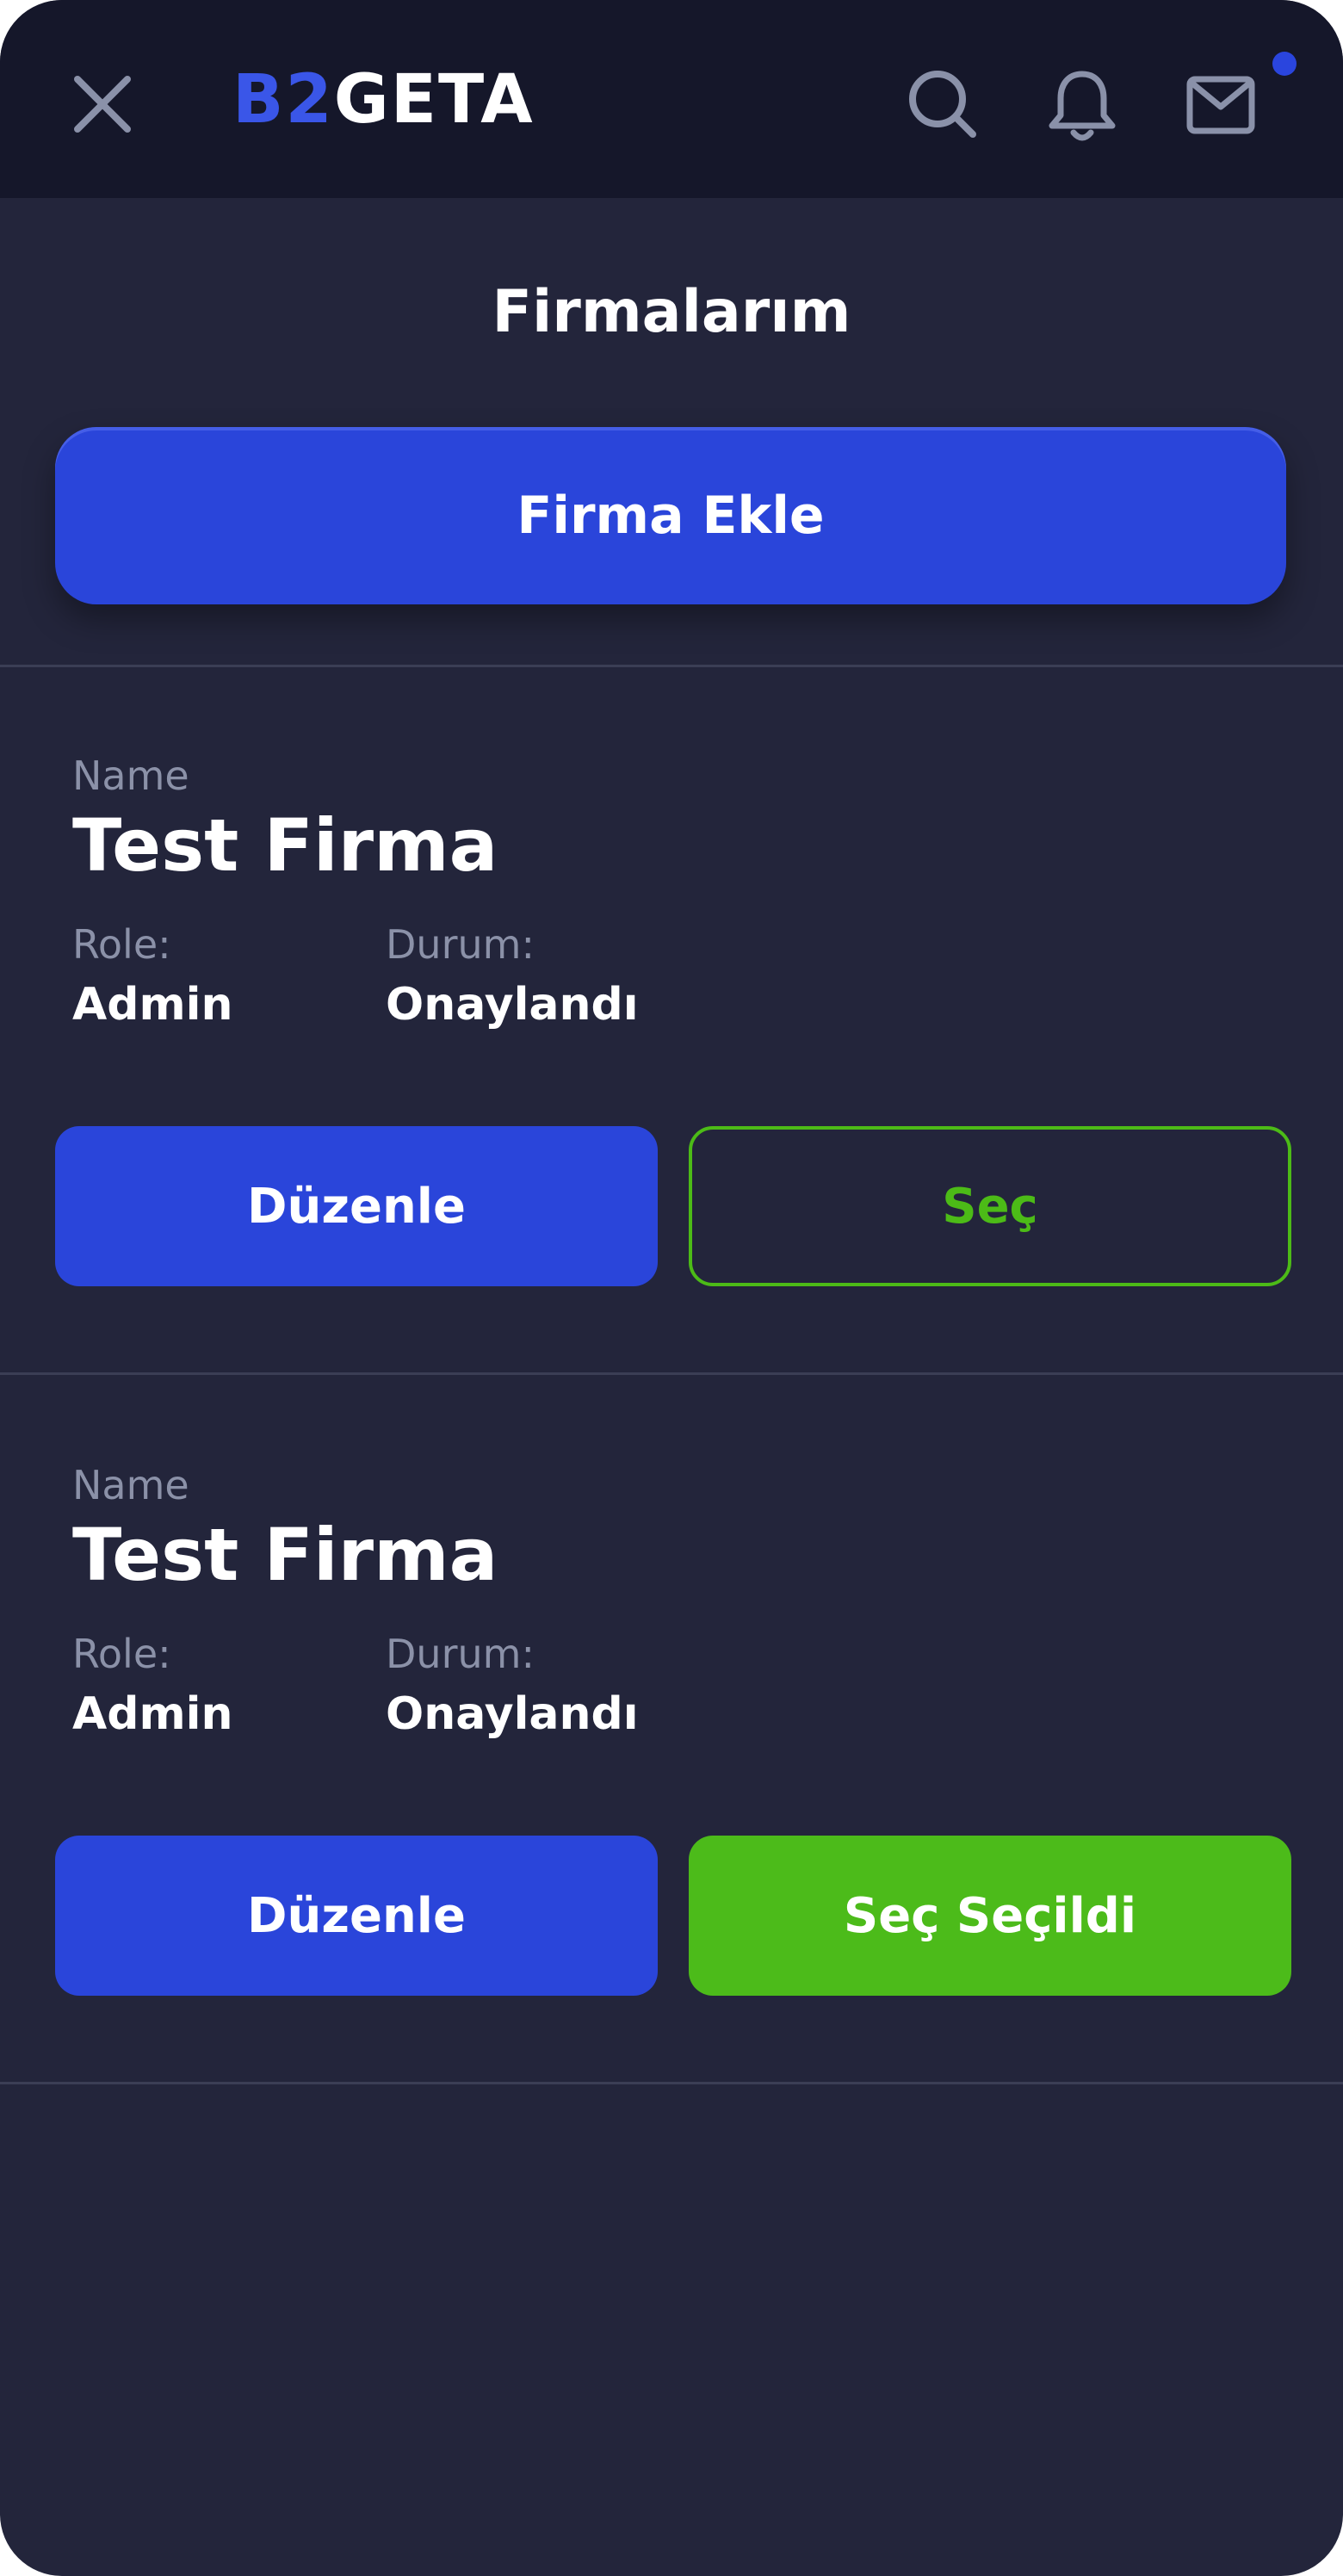 This screenshot has width=1343, height=2576. What do you see at coordinates (671, 312) in the screenshot?
I see `page-title: Firmalarım` at bounding box center [671, 312].